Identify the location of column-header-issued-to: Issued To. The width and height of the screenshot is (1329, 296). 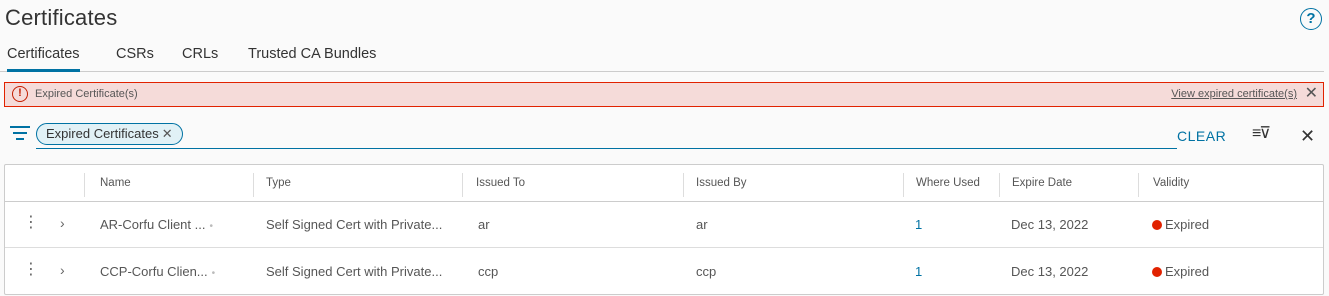
(500, 183).